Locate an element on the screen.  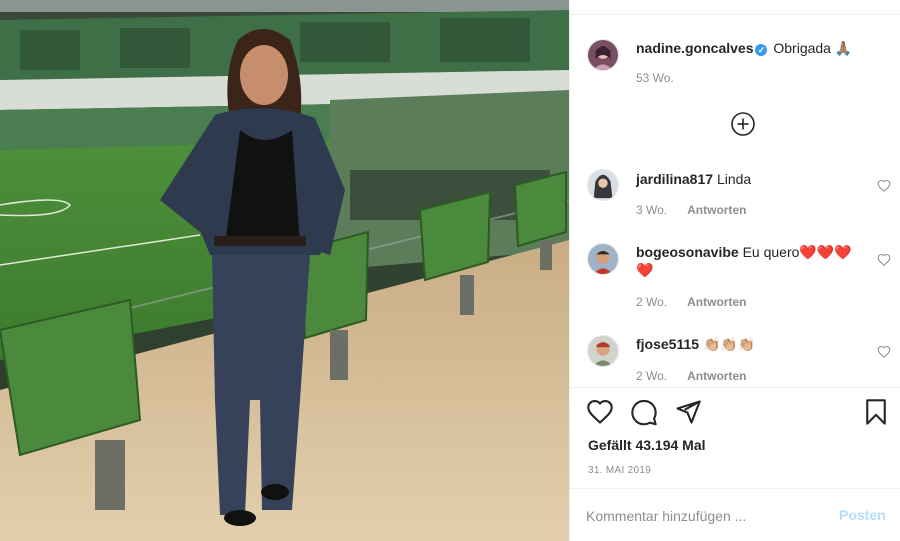
comment-input is located at coordinates (701, 516).